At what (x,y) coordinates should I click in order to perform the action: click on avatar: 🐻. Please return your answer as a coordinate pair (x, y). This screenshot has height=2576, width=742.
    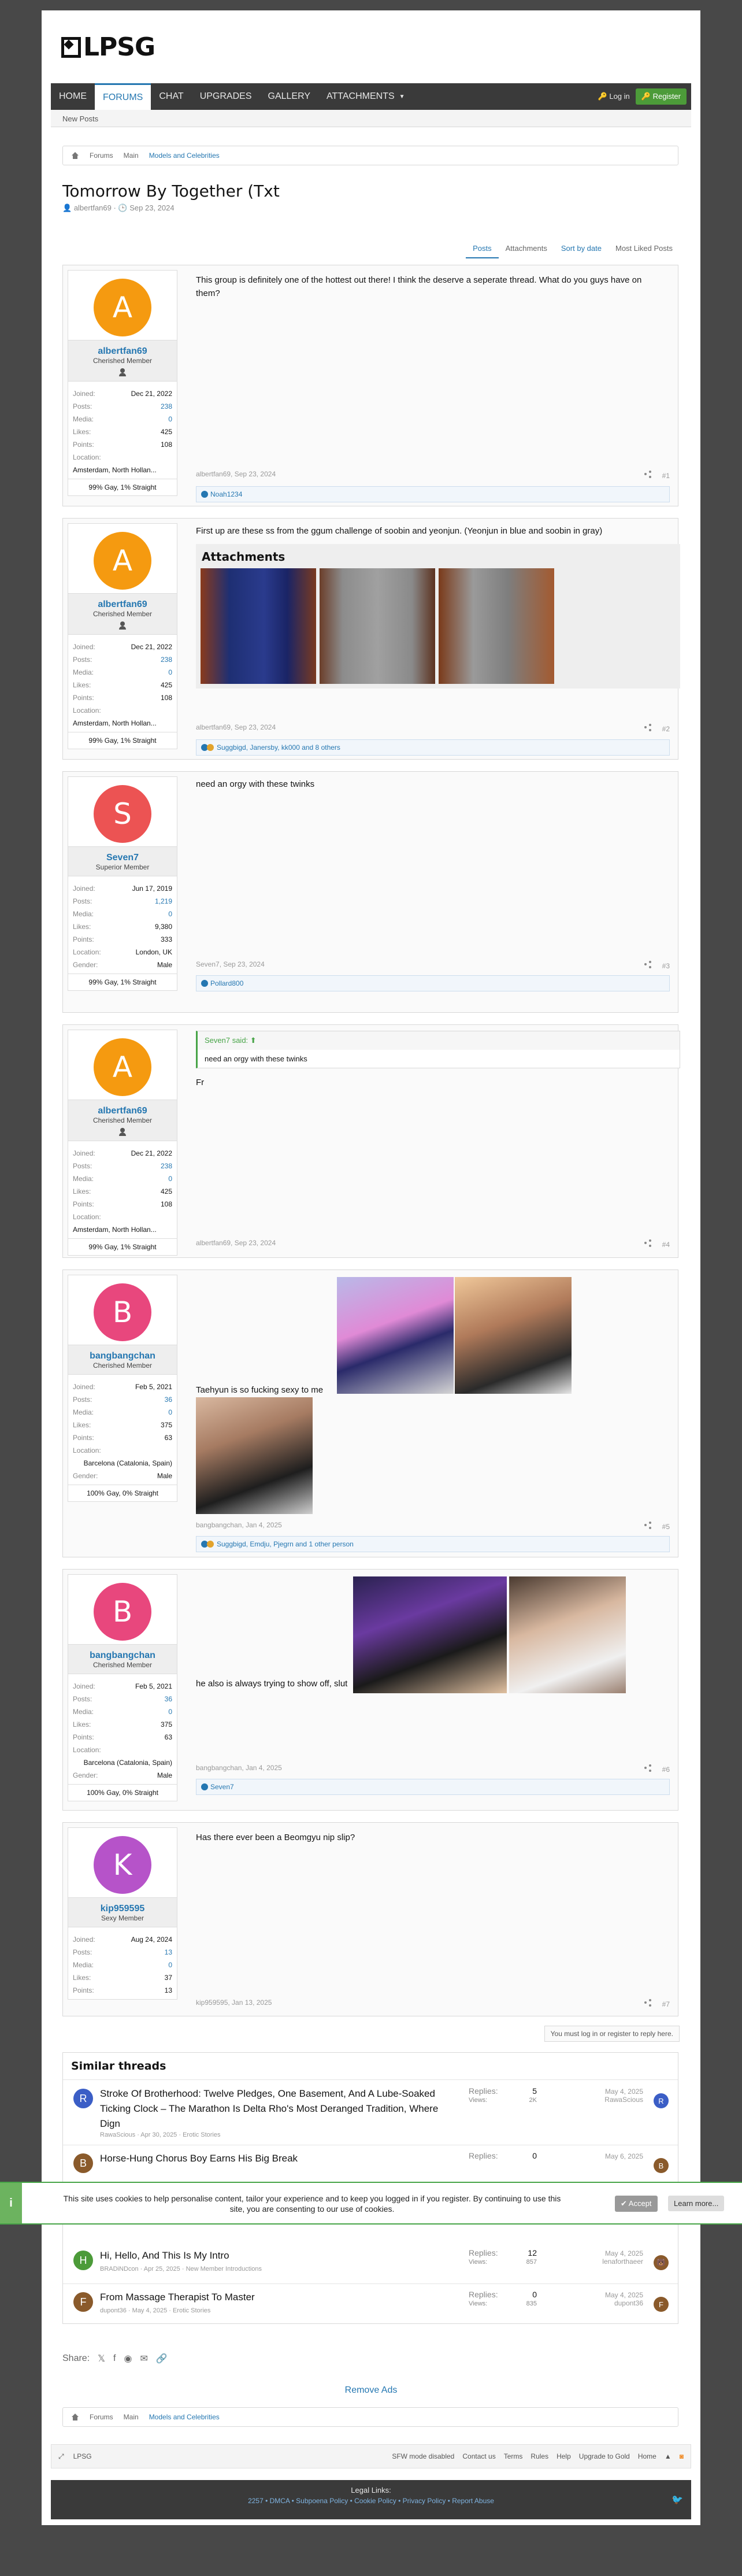
    Looking at the image, I should click on (661, 2262).